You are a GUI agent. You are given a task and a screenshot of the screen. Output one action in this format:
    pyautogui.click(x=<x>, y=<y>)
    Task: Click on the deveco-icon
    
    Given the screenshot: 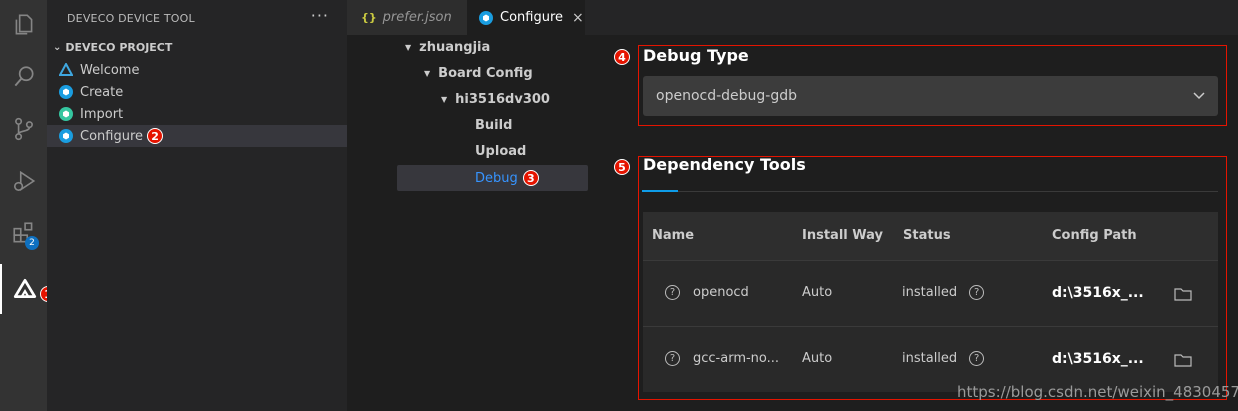 What is the action you would take?
    pyautogui.click(x=24, y=288)
    